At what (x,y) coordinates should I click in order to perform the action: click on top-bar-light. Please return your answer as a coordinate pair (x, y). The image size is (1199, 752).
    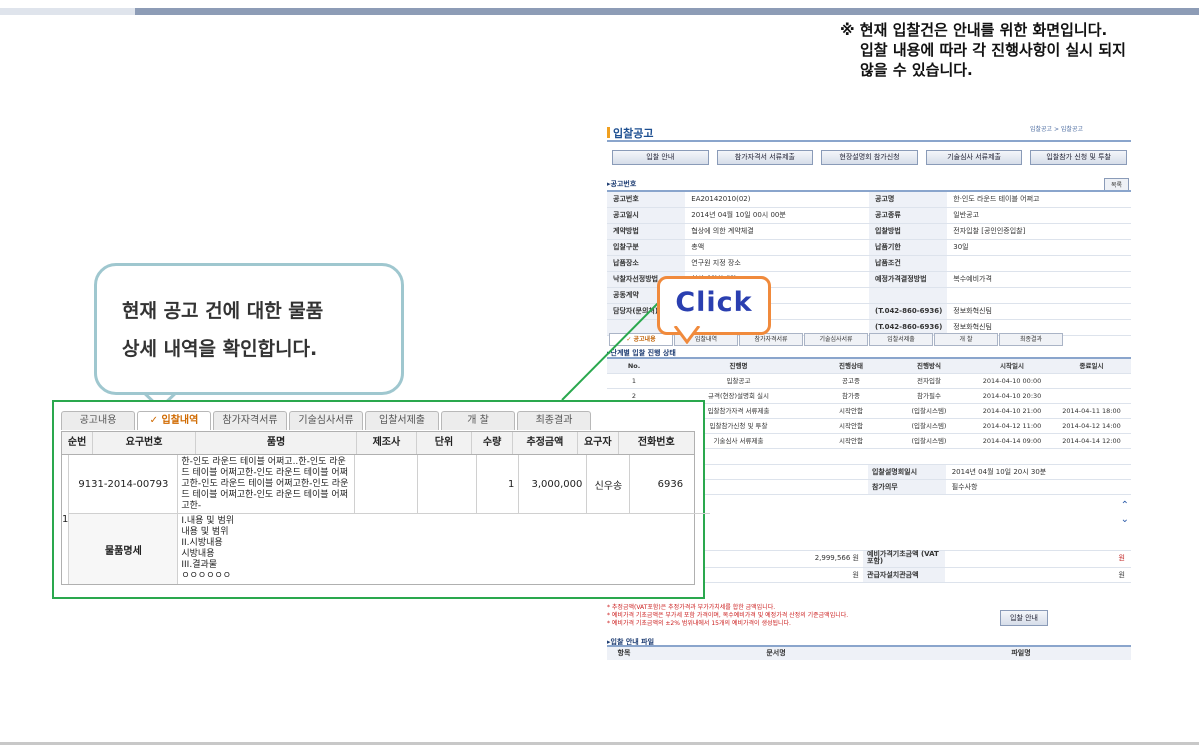
    Looking at the image, I should click on (67, 11).